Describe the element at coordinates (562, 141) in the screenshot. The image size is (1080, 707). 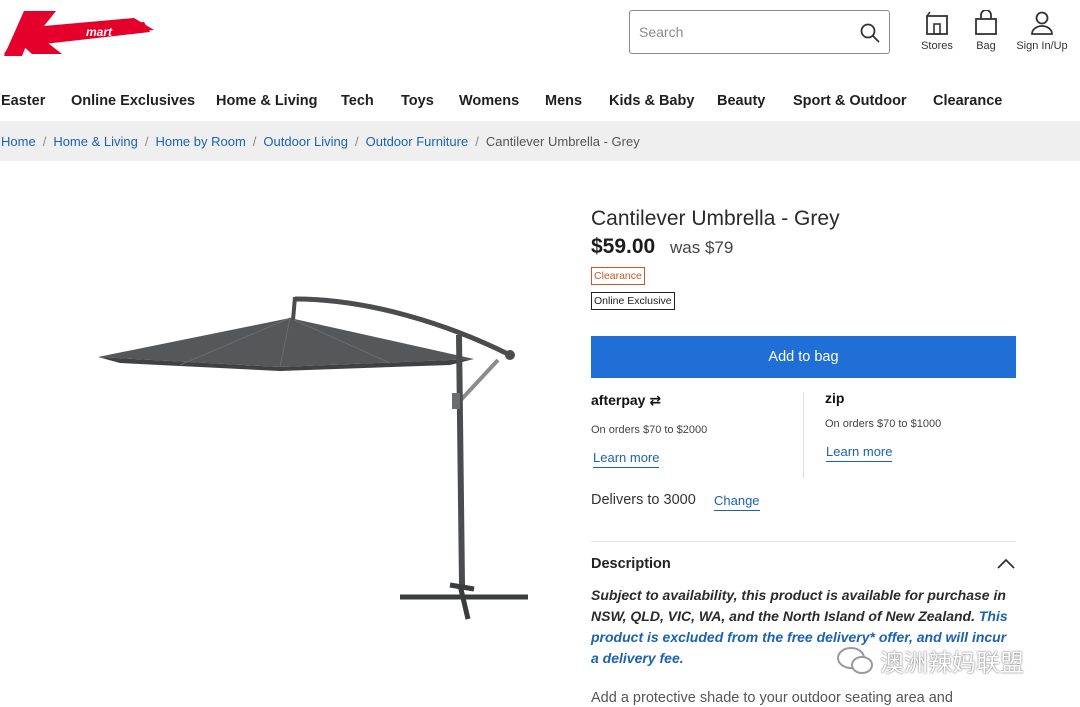
I see `breadcrumb-current: Cantilever Umbrella - Grey` at that location.